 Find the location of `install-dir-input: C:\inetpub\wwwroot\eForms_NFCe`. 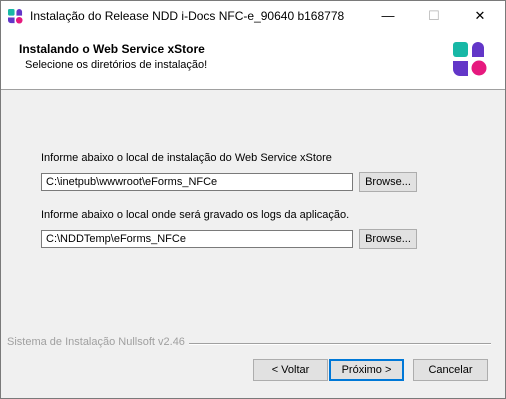

install-dir-input: C:\inetpub\wwwroot\eForms_NFCe is located at coordinates (197, 182).